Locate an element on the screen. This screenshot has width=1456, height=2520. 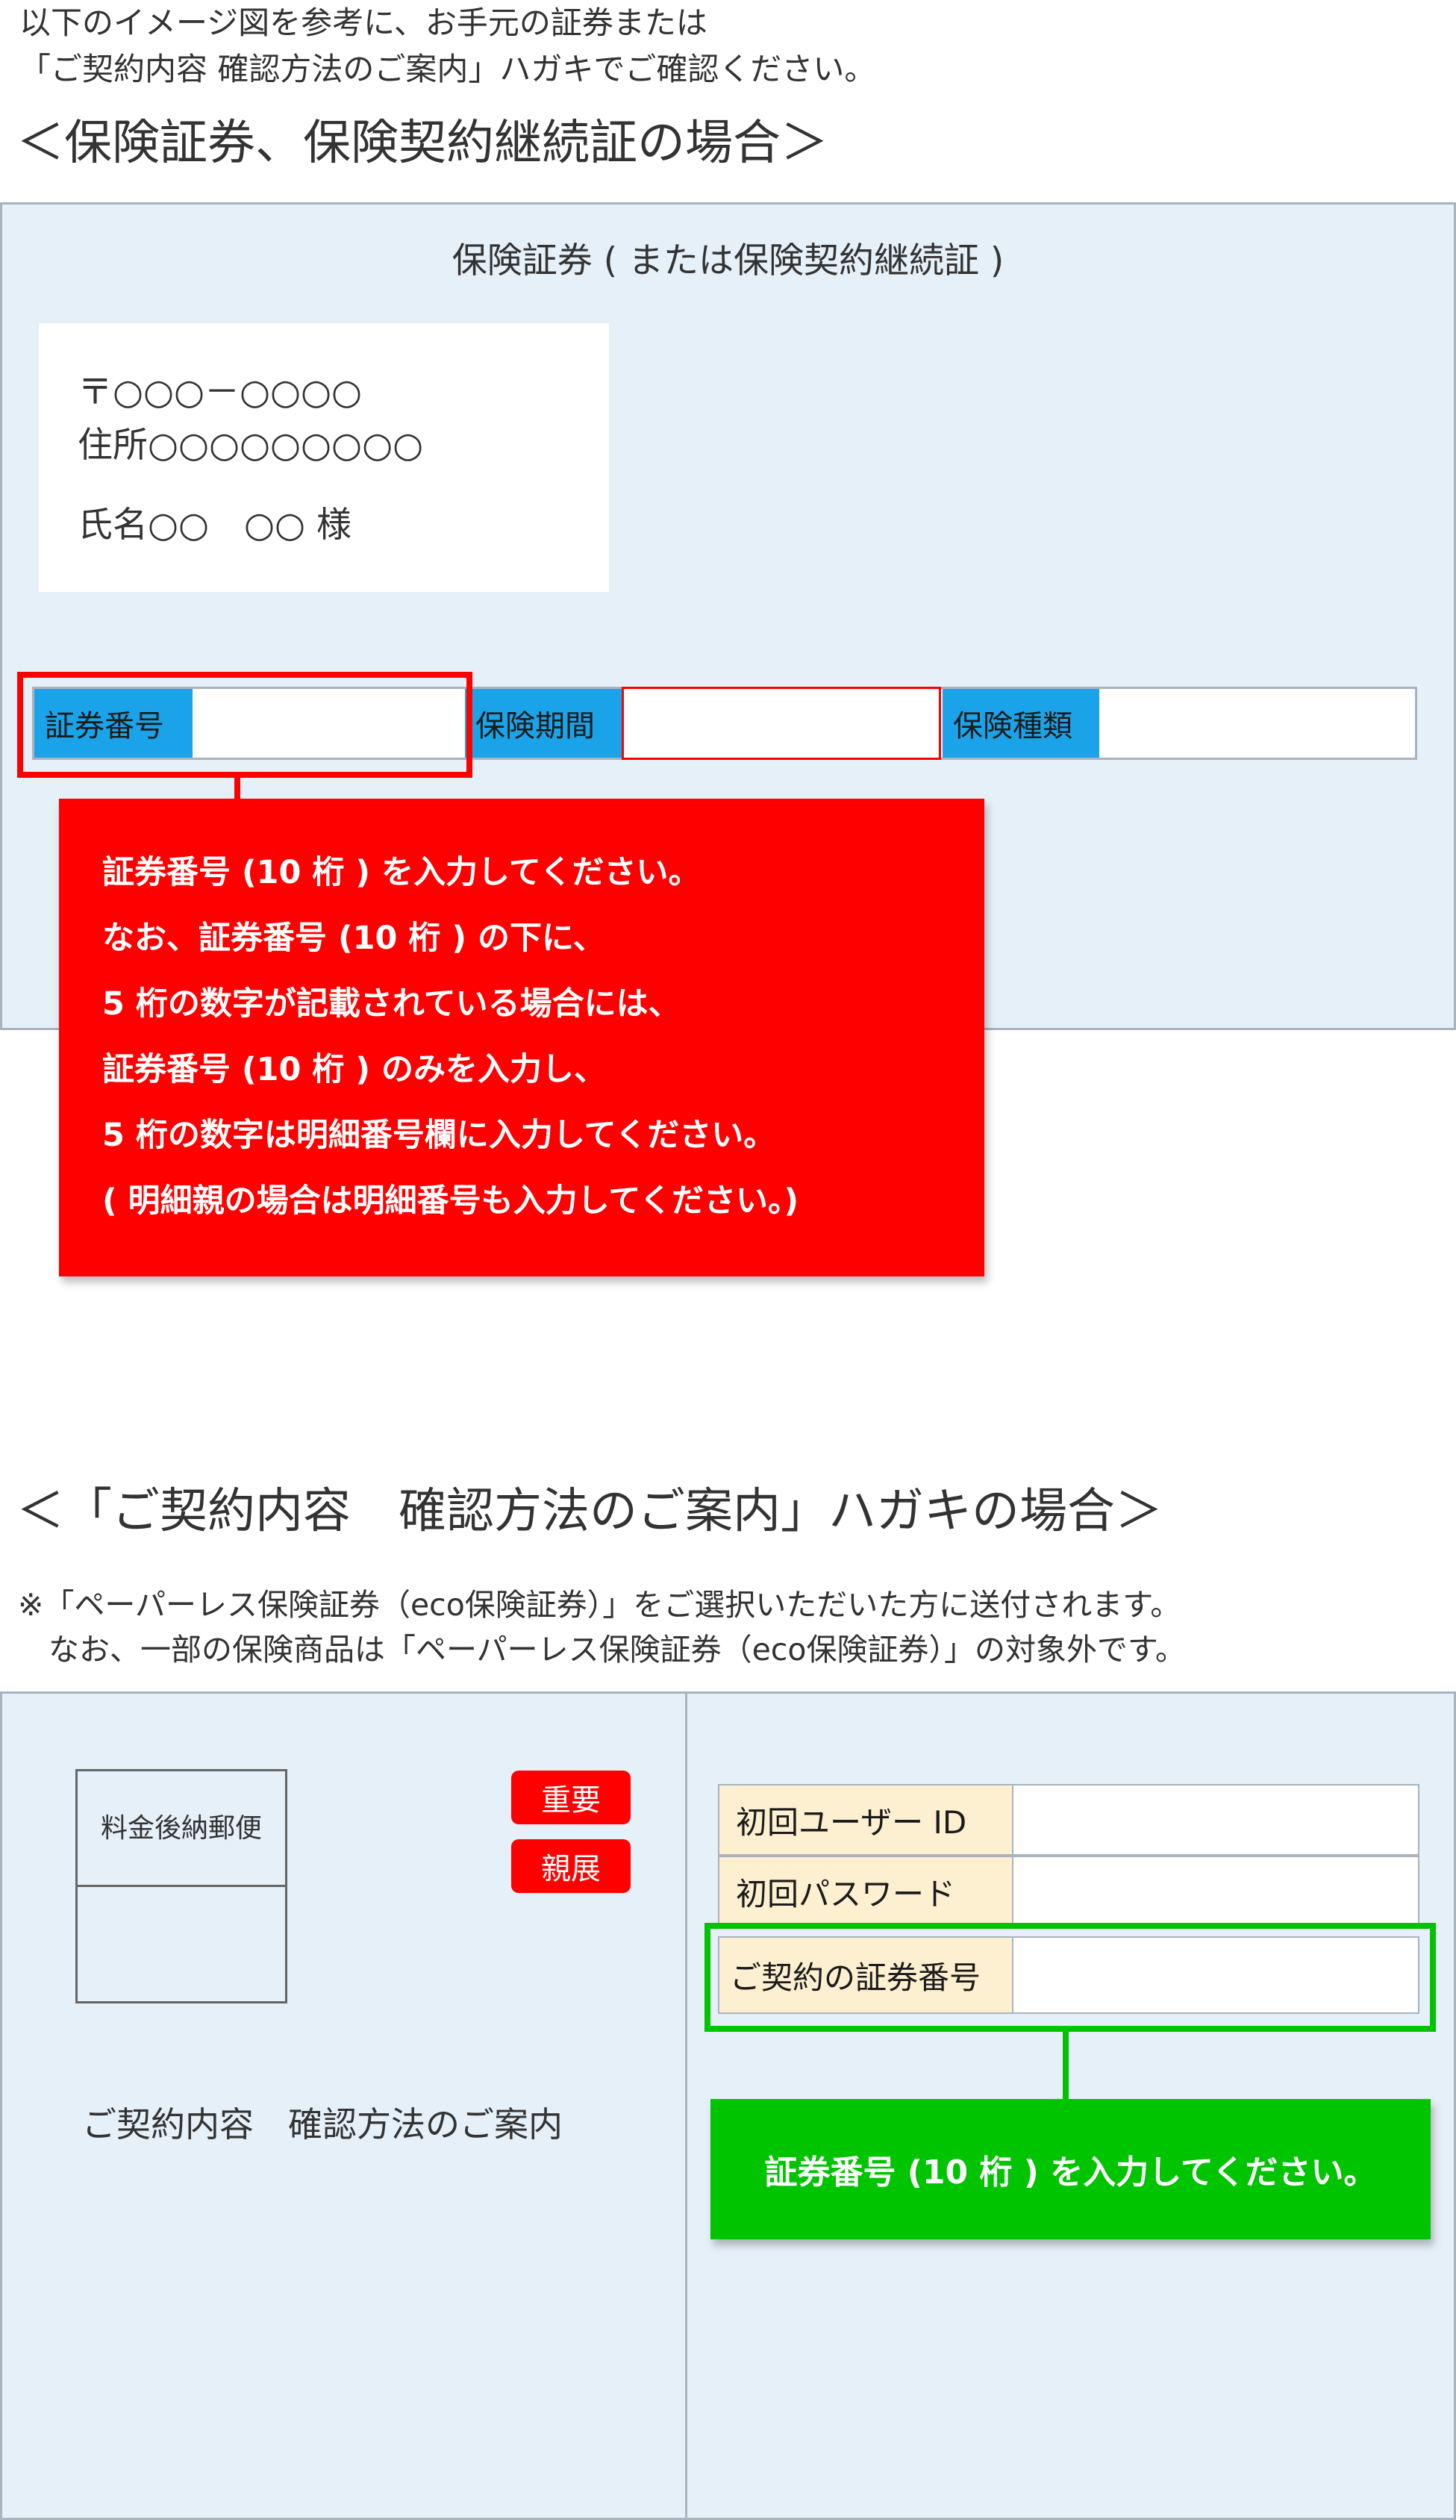
section2-heading: ＜「ご契約内容 確認方法のご案内」ハガキの場合＞ is located at coordinates (589, 1511).